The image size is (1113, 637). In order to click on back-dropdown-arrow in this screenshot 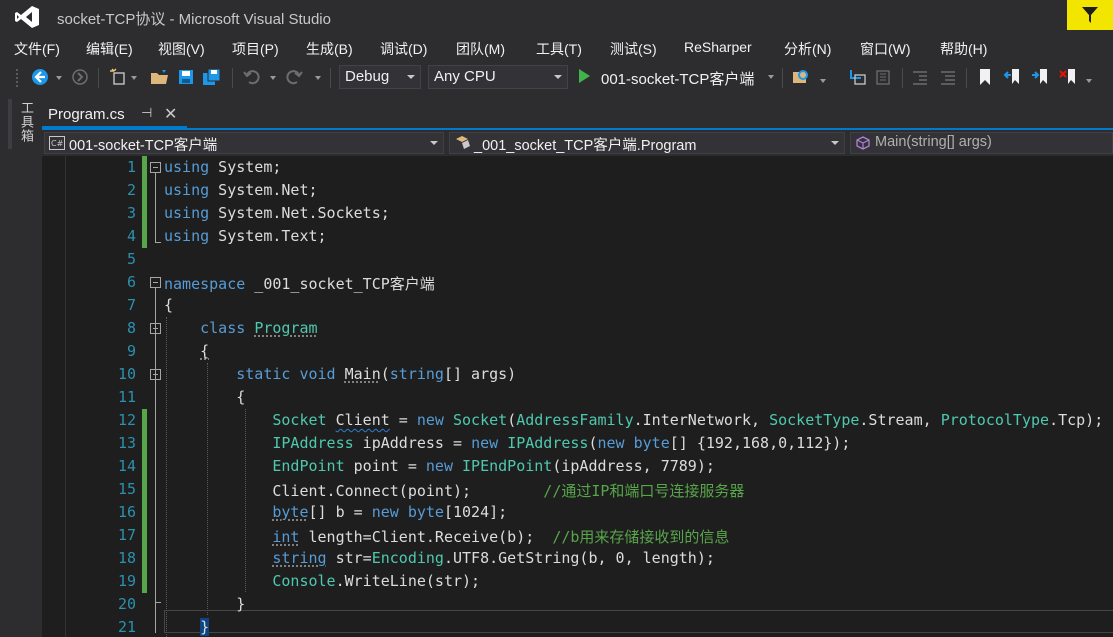, I will do `click(59, 78)`.